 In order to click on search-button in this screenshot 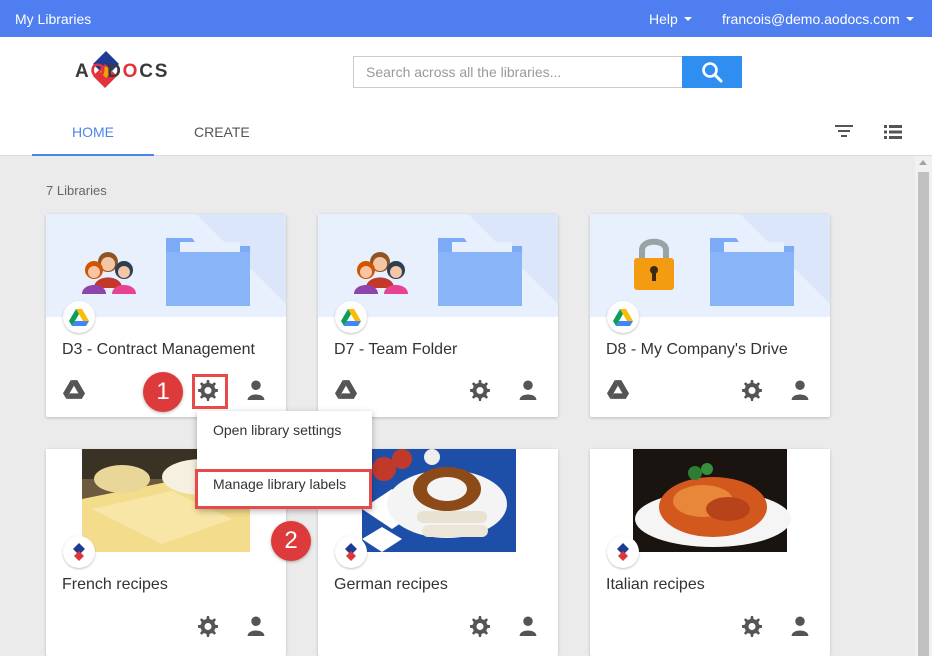, I will do `click(712, 72)`.